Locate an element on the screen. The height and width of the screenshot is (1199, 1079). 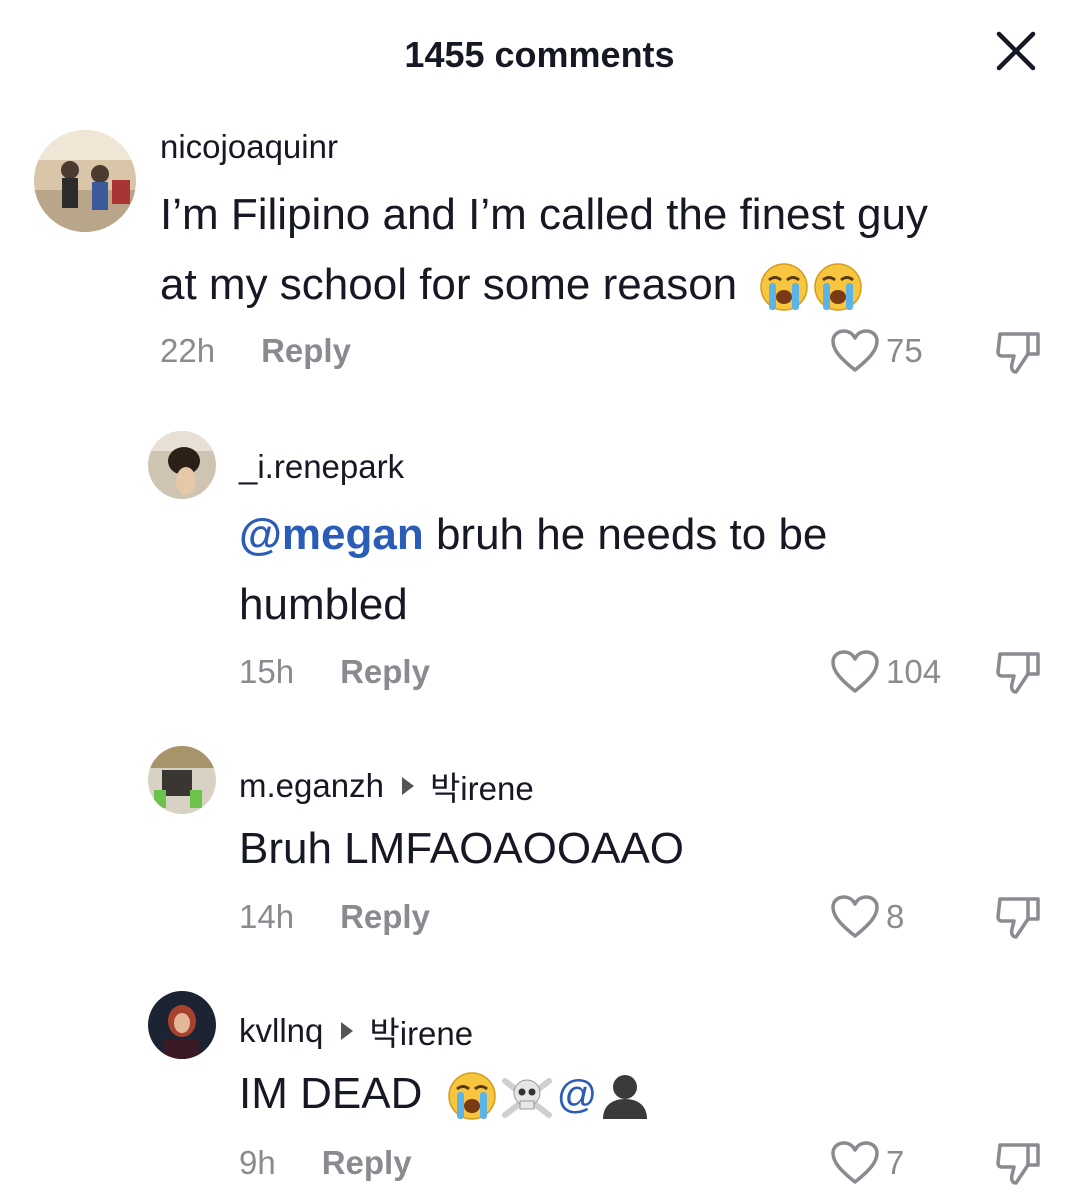
comment-meta: 9h Reply is located at coordinates (325, 1163).